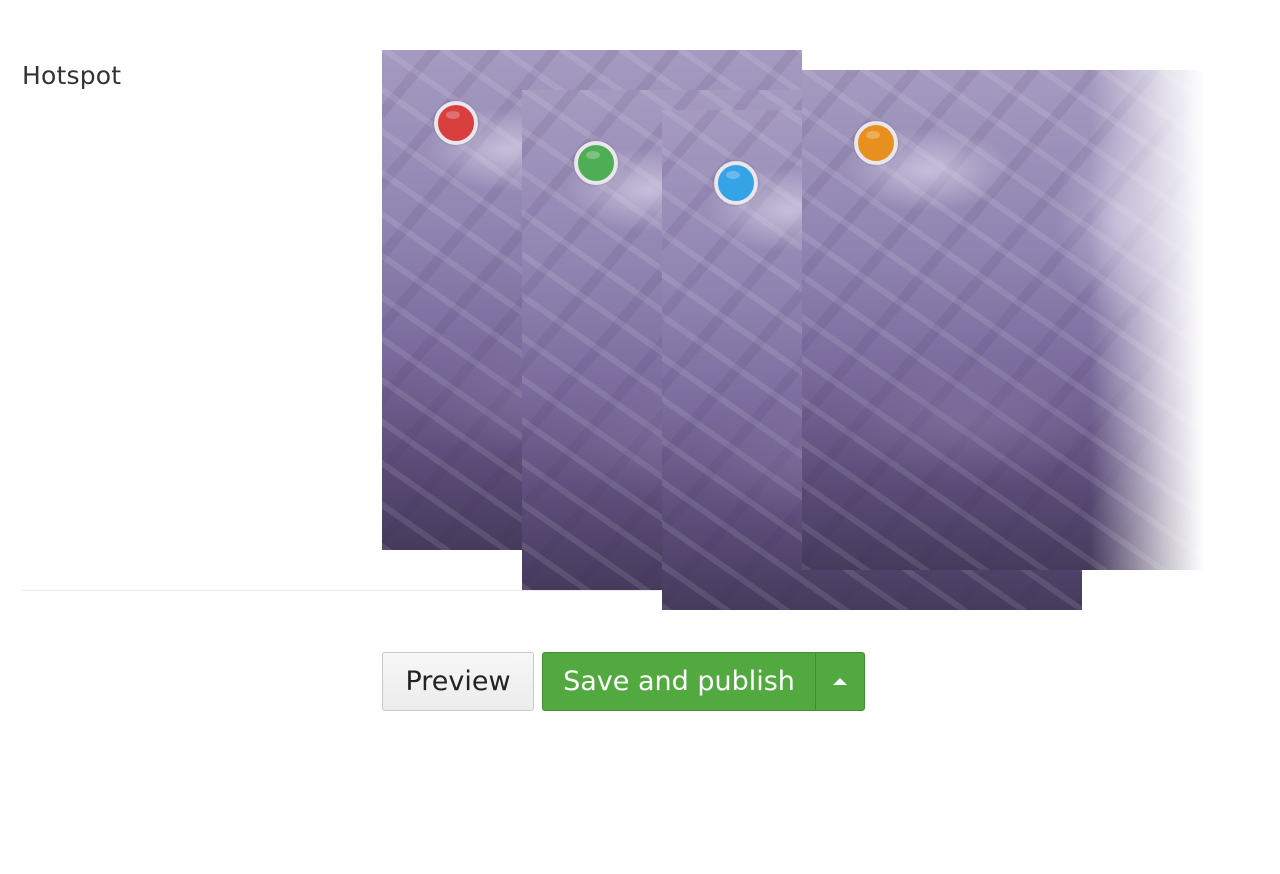 This screenshot has width=1280, height=874. Describe the element at coordinates (456, 123) in the screenshot. I see `hotspot-marker-red` at that location.